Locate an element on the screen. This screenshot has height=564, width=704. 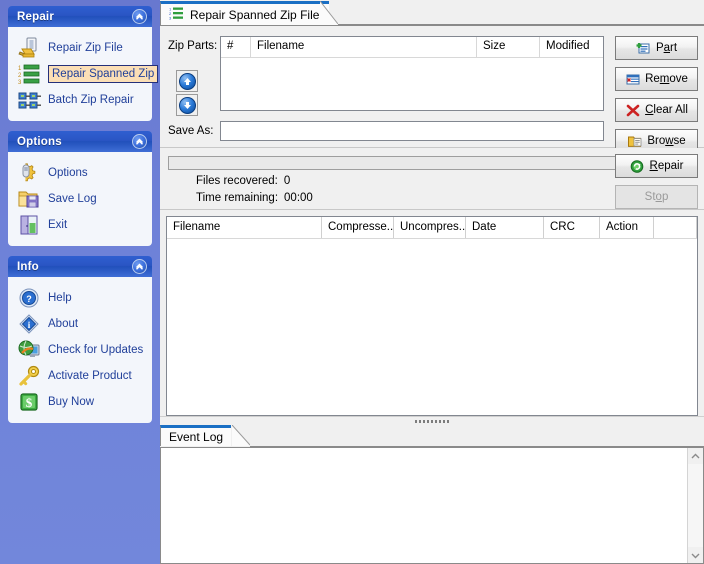
sidebar-item-repair-zip-file: Repair Zip File is located at coordinates (80, 48).